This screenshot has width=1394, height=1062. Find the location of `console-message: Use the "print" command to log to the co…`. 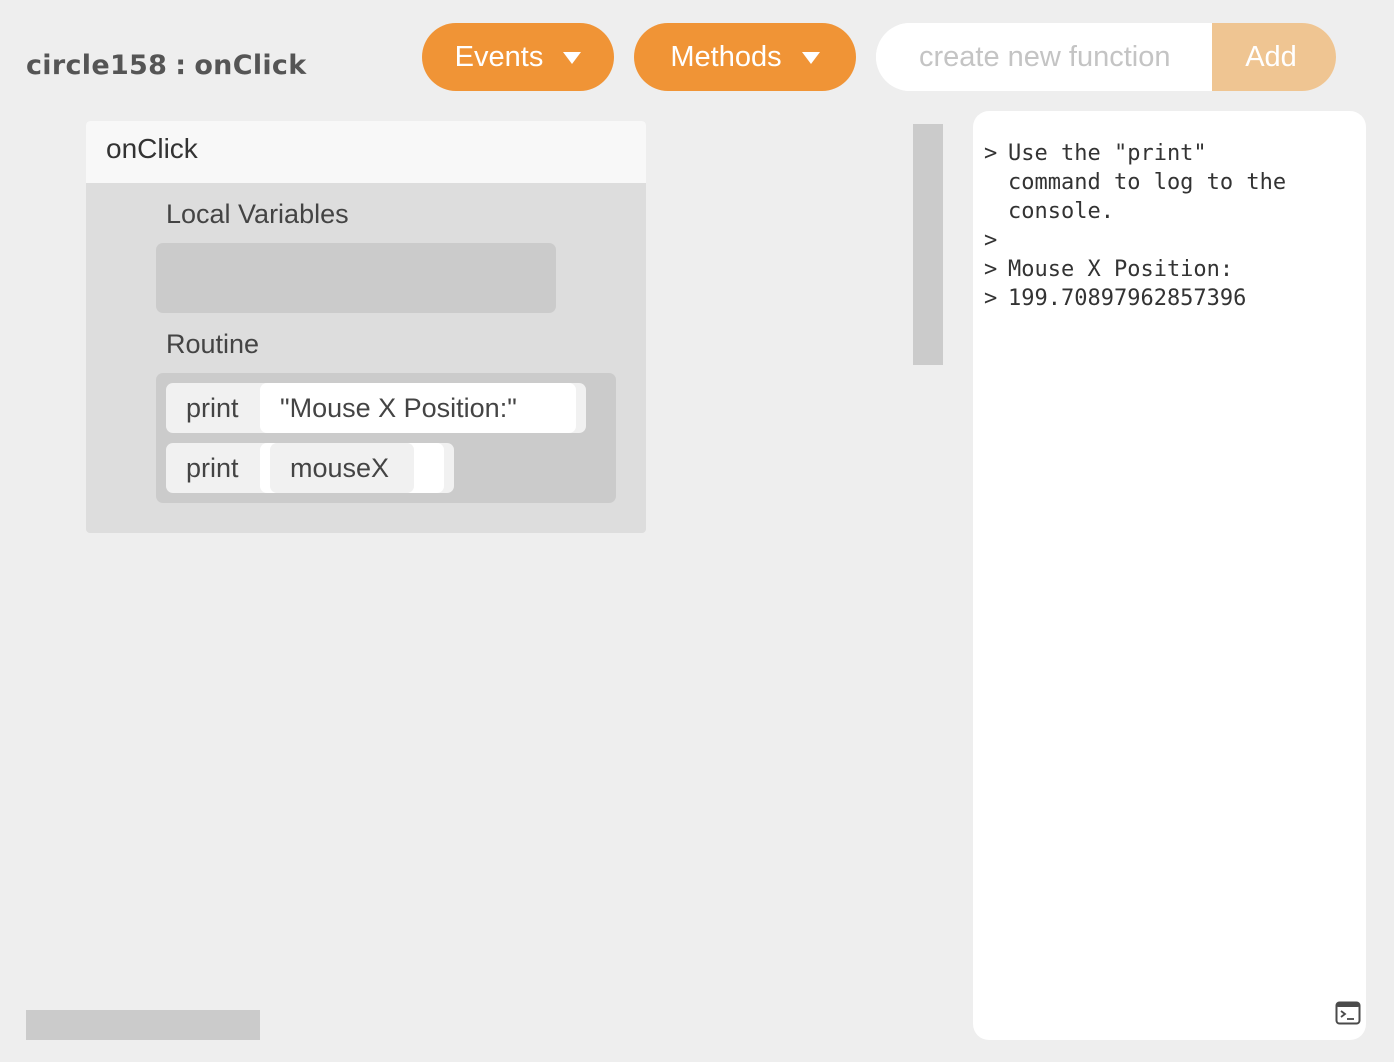

console-message: Use the "print" command to log to the co… is located at coordinates (1154, 182).